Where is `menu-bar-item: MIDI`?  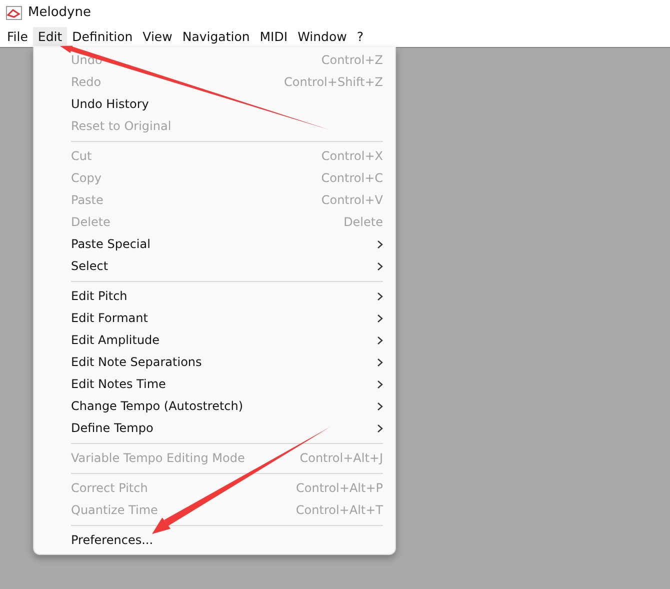
menu-bar-item: MIDI is located at coordinates (273, 36).